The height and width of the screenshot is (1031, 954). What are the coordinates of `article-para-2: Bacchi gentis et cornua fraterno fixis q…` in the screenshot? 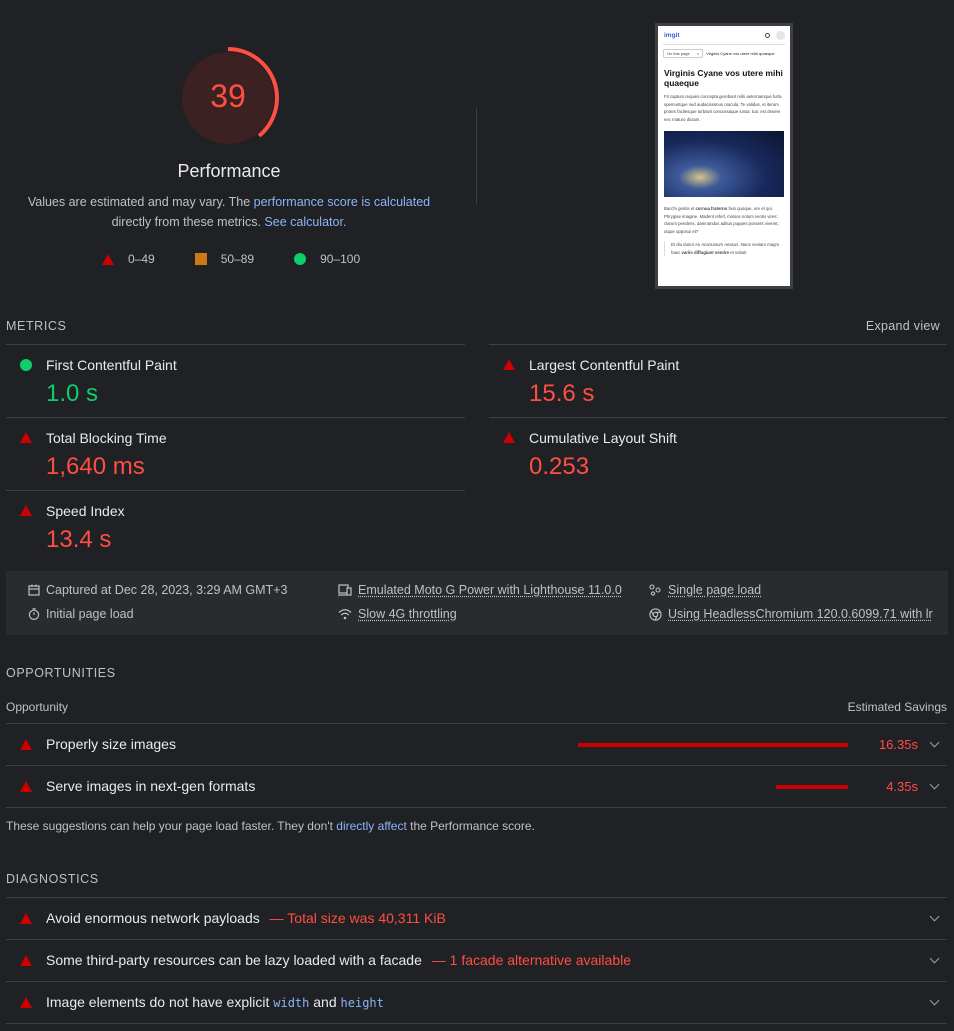 It's located at (721, 220).